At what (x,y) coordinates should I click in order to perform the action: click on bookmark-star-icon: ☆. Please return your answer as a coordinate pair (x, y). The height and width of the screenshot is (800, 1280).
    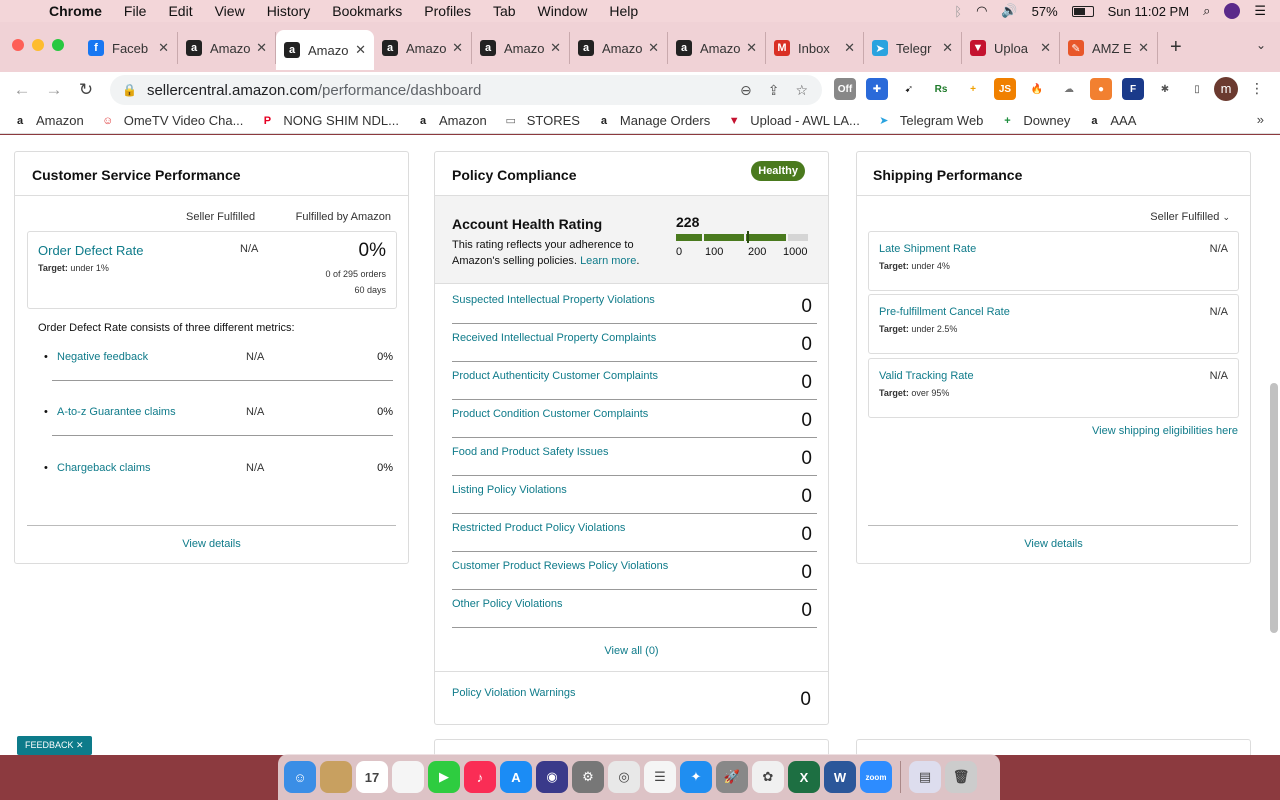
    Looking at the image, I should click on (801, 90).